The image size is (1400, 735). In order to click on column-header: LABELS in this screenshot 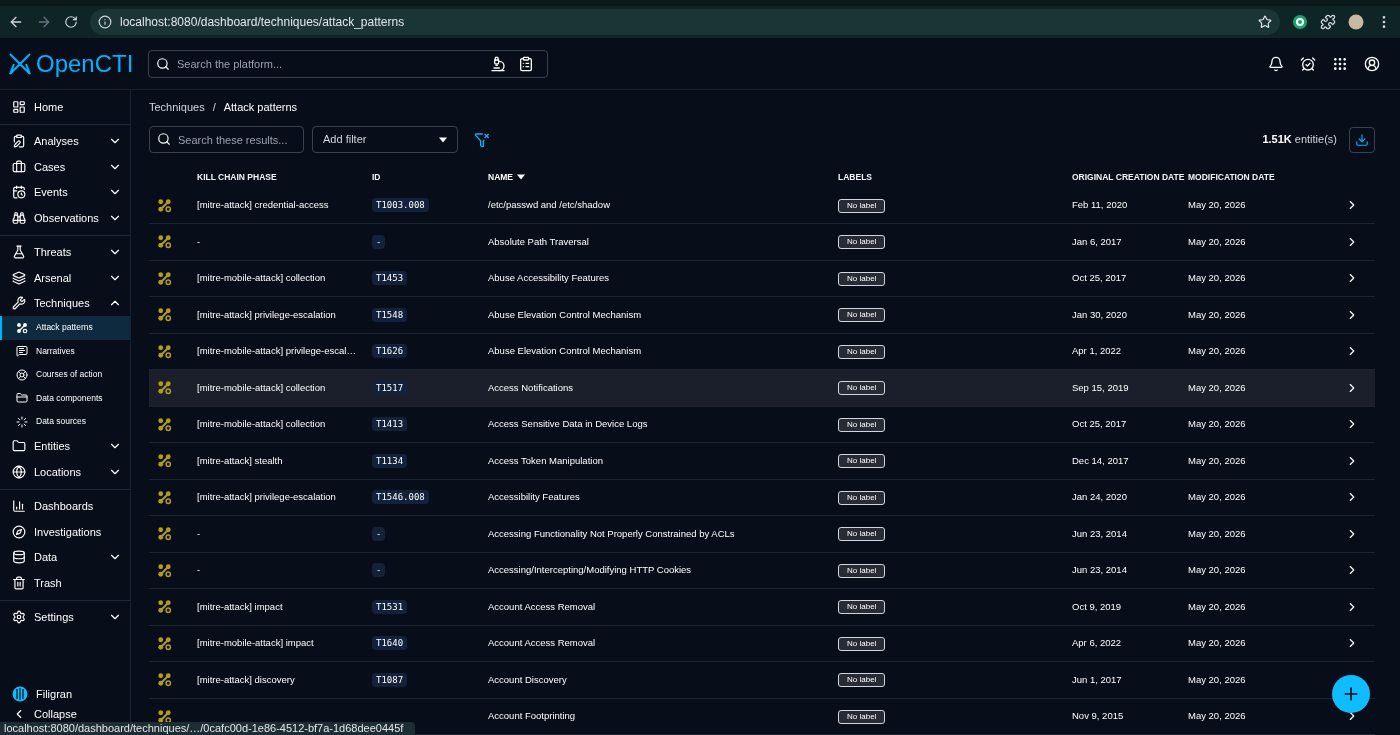, I will do `click(955, 177)`.